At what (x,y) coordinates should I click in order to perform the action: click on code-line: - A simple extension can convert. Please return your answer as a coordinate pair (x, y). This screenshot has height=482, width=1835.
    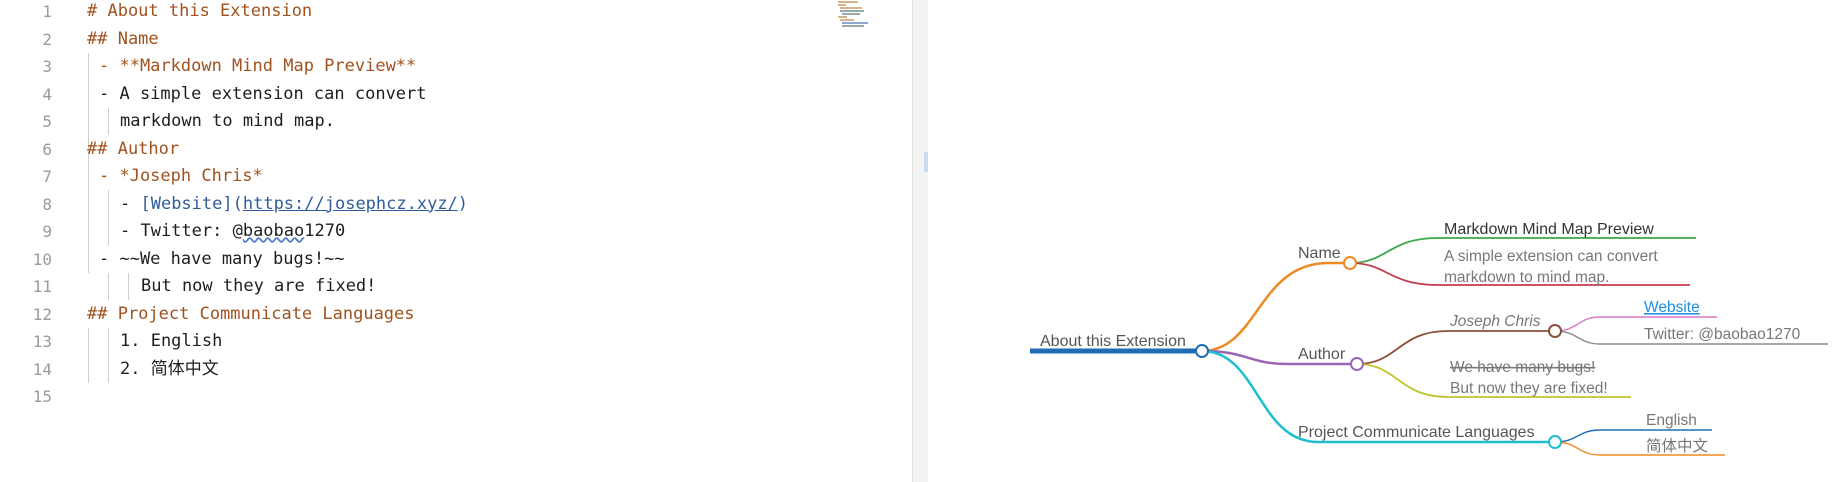
    Looking at the image, I should click on (263, 93).